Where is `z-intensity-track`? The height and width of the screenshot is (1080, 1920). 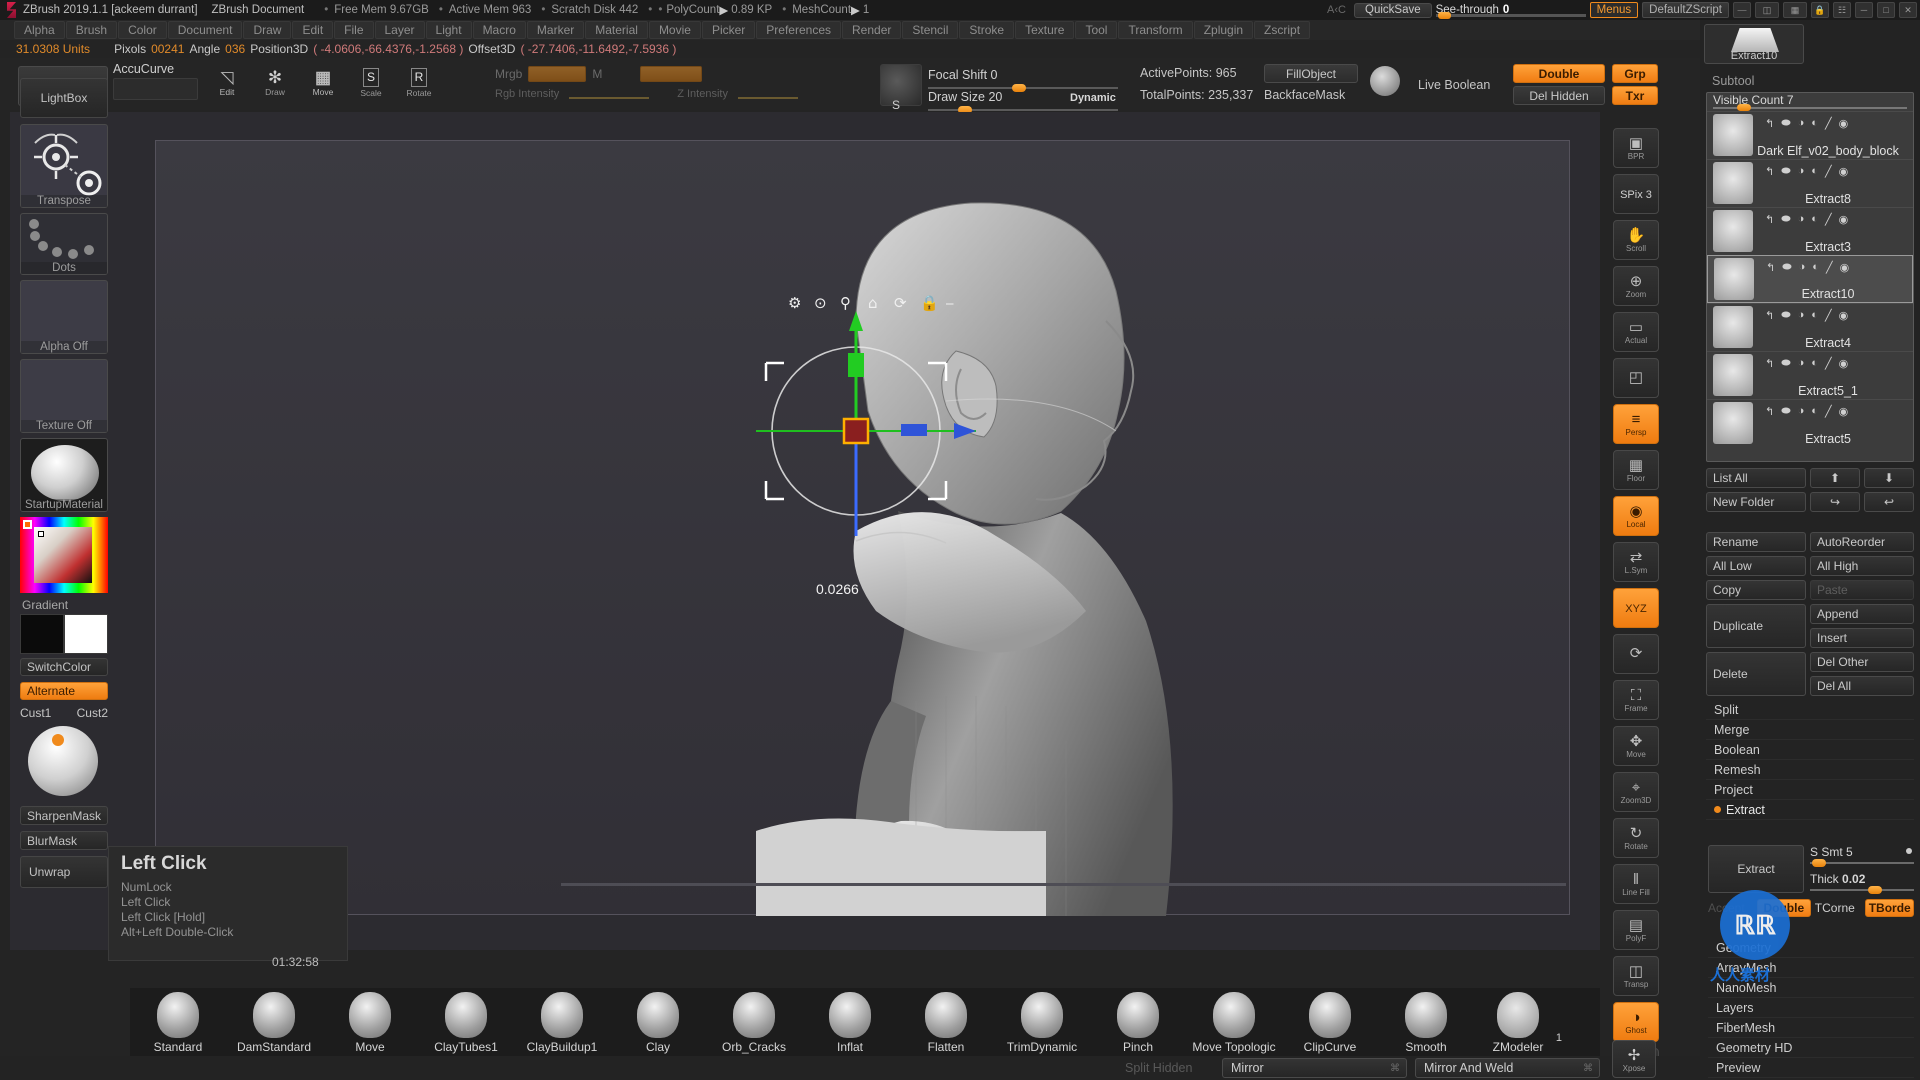
z-intensity-track is located at coordinates (767, 98).